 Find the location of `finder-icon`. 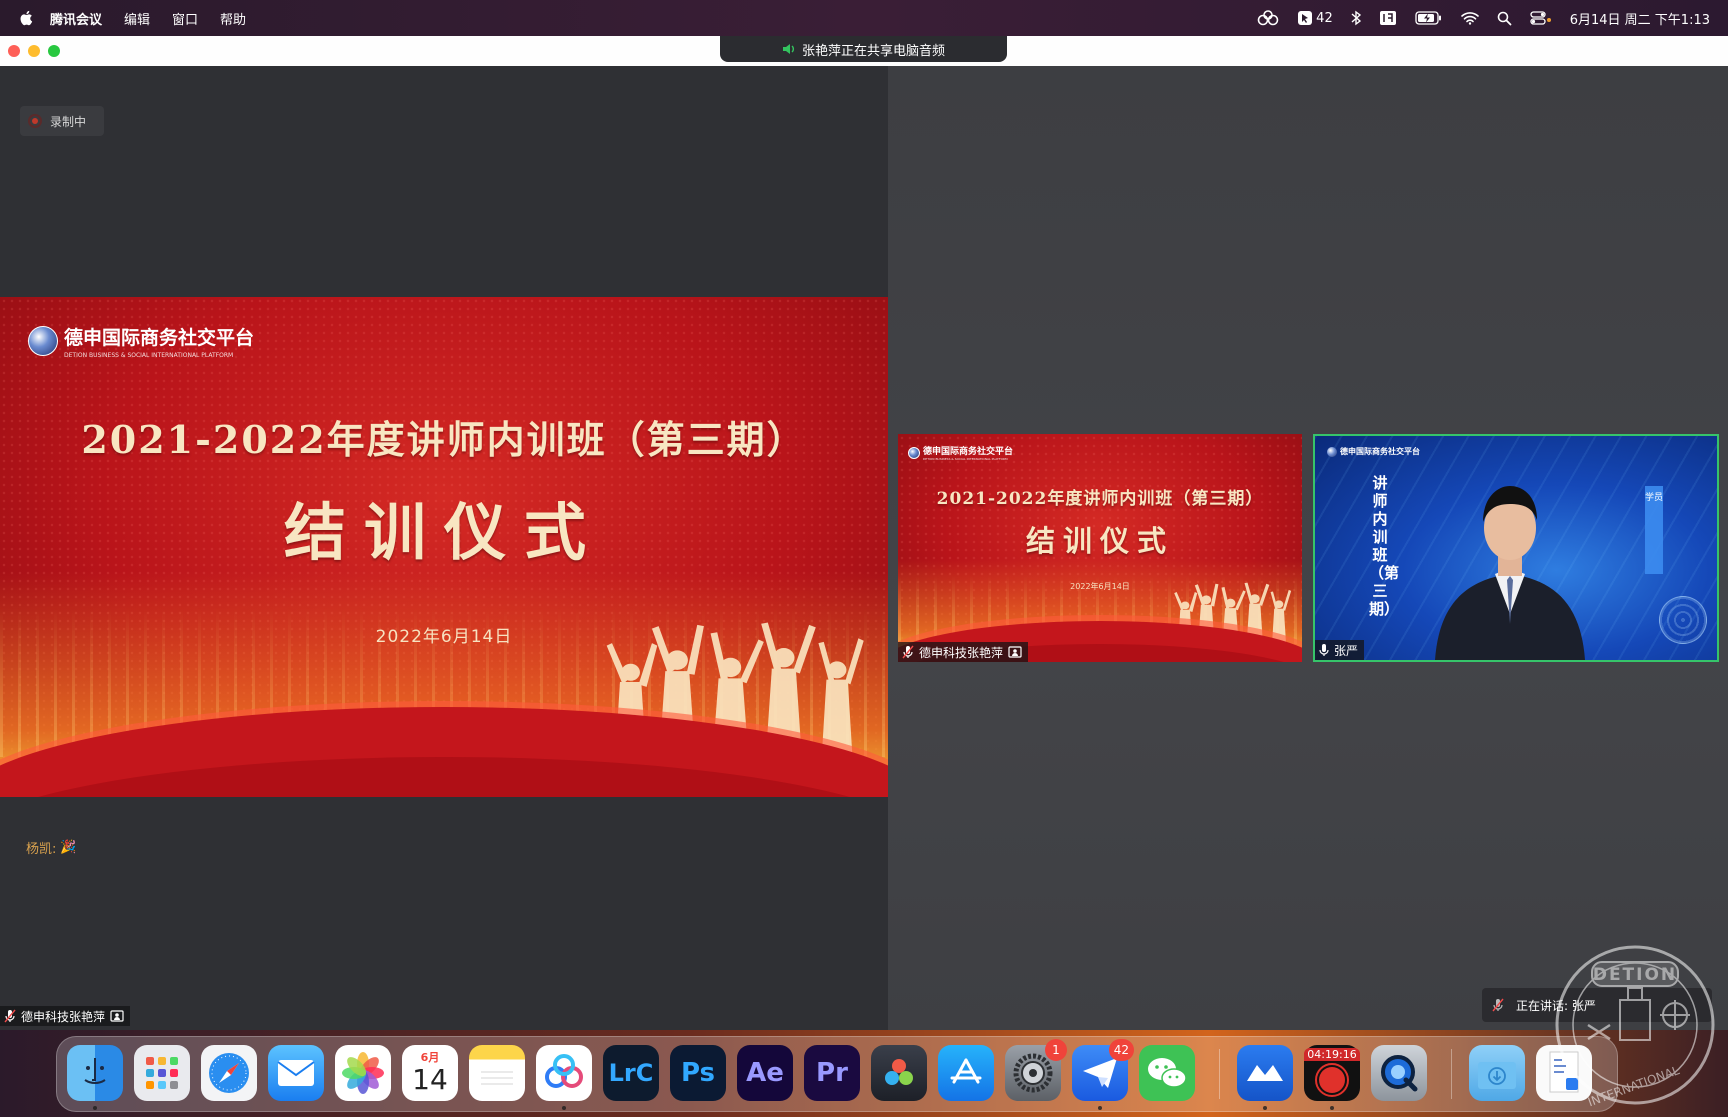

finder-icon is located at coordinates (95, 1073).